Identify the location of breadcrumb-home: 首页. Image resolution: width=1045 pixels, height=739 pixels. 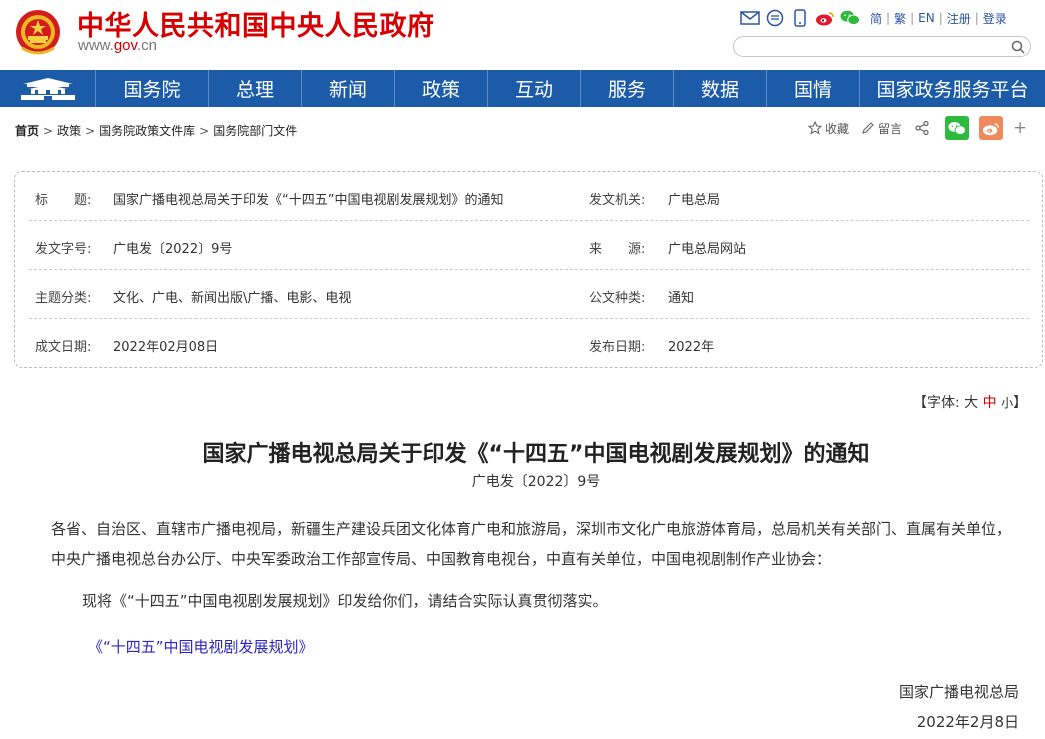
(27, 130).